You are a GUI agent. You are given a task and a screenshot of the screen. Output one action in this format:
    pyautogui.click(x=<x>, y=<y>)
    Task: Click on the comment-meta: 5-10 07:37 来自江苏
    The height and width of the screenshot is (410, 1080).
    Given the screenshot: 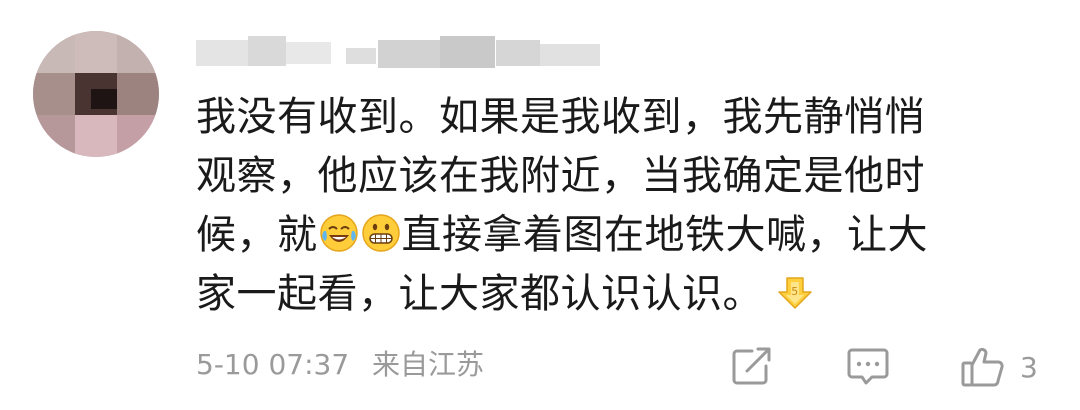 What is the action you would take?
    pyautogui.click(x=347, y=365)
    